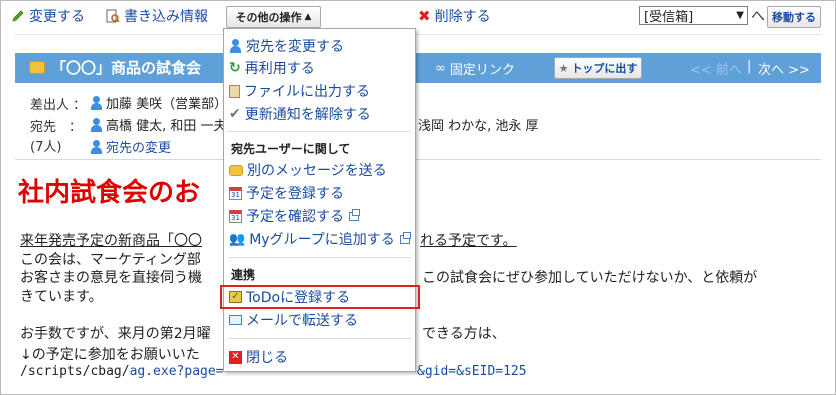  I want to click on document-search-icon, so click(113, 16).